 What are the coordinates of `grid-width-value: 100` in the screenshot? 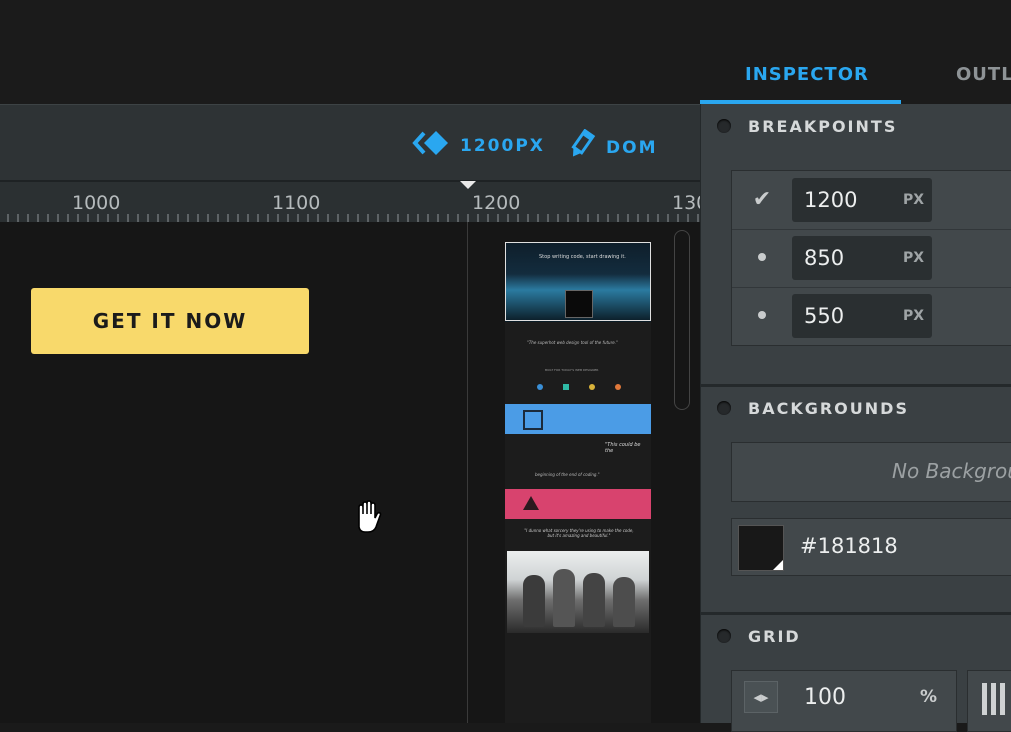 It's located at (825, 697).